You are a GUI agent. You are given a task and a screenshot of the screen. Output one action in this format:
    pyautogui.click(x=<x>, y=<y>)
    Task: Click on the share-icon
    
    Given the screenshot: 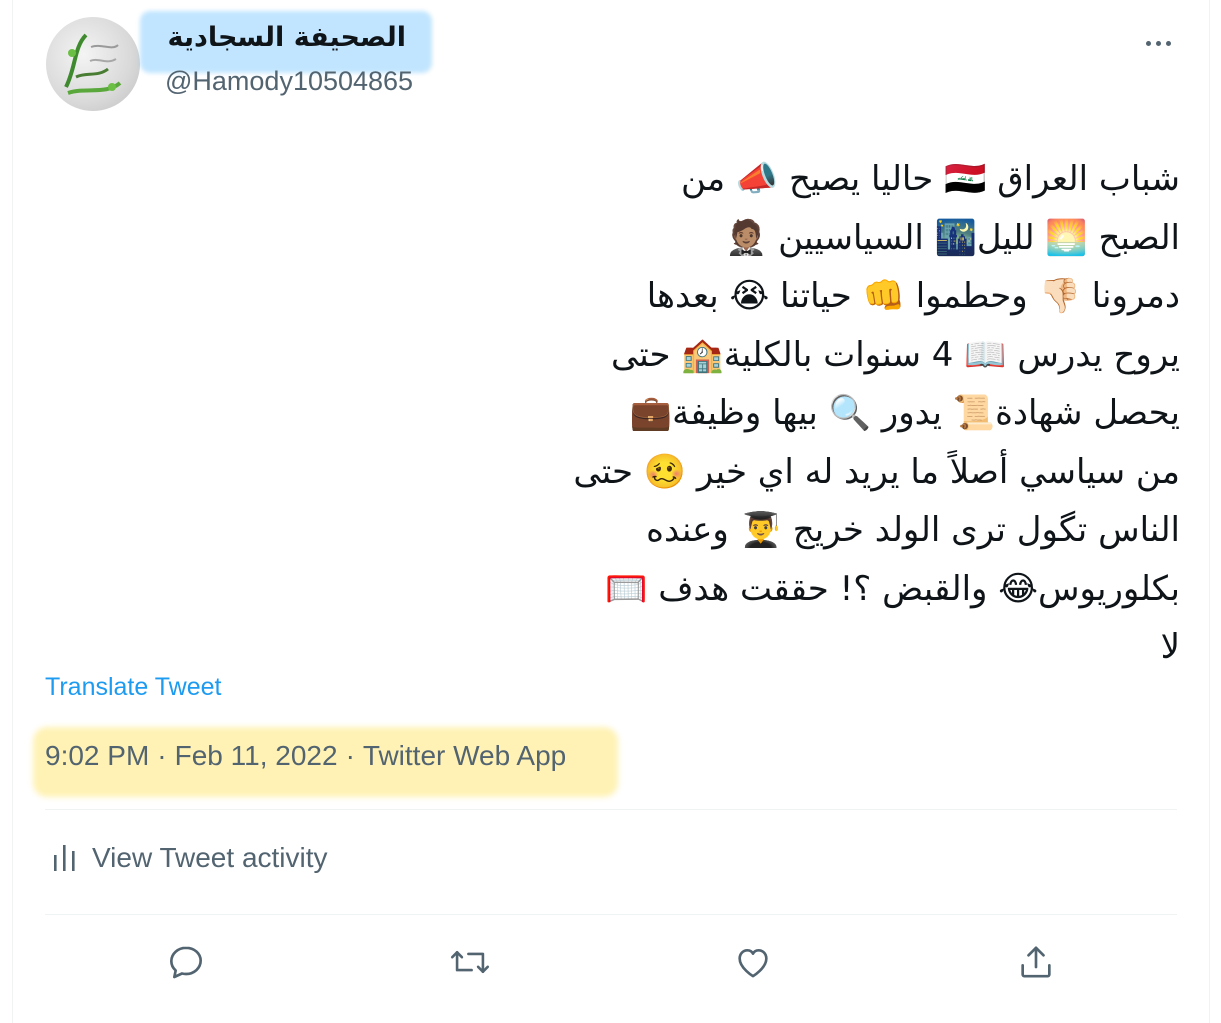 What is the action you would take?
    pyautogui.click(x=1036, y=962)
    